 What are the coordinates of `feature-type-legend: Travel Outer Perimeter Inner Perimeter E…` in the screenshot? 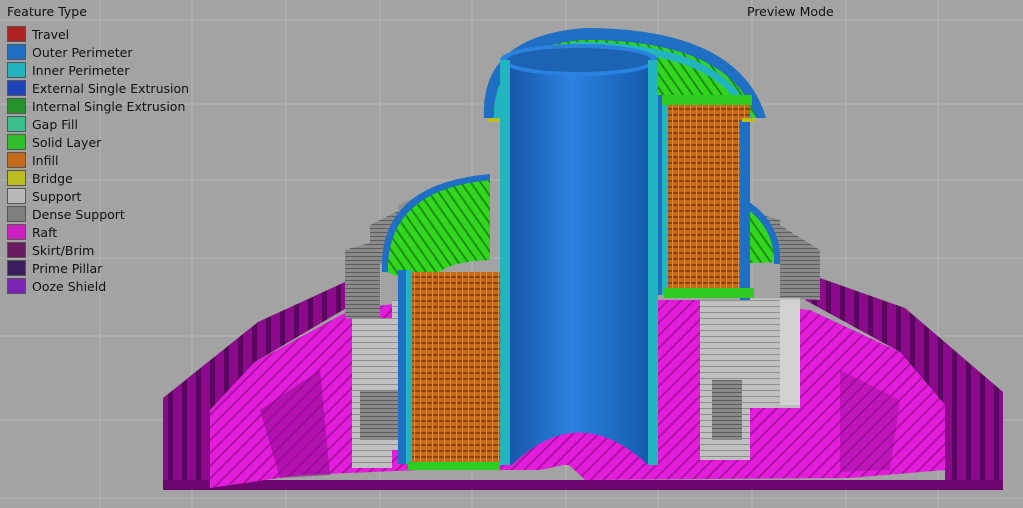 It's located at (98, 160).